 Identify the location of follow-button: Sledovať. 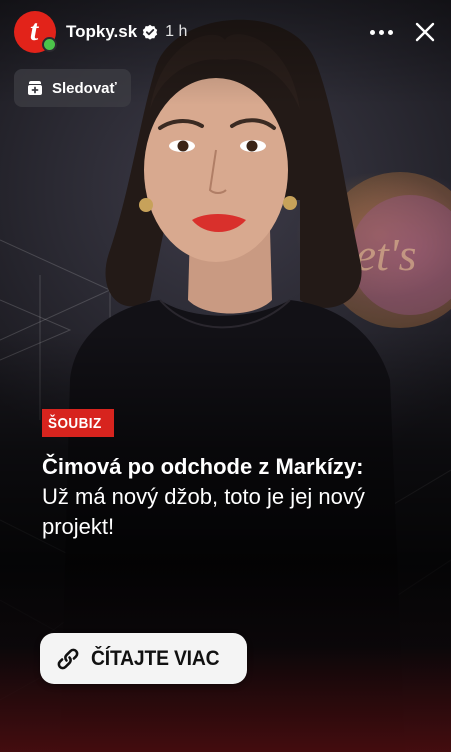
(72, 88).